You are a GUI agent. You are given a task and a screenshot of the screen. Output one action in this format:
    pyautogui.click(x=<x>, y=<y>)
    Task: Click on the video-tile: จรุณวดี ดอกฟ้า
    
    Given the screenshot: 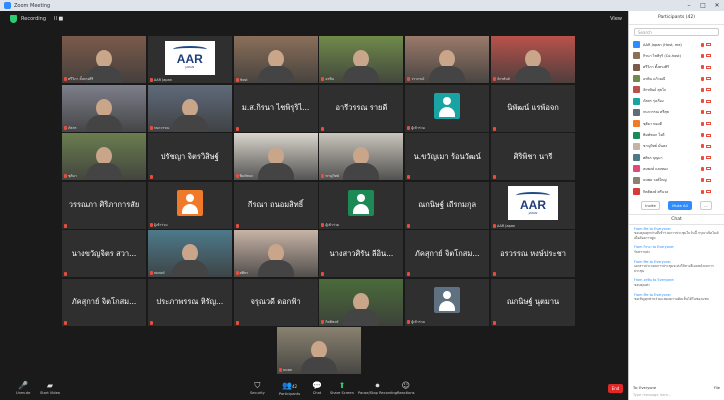 What is the action you would take?
    pyautogui.click(x=275, y=302)
    